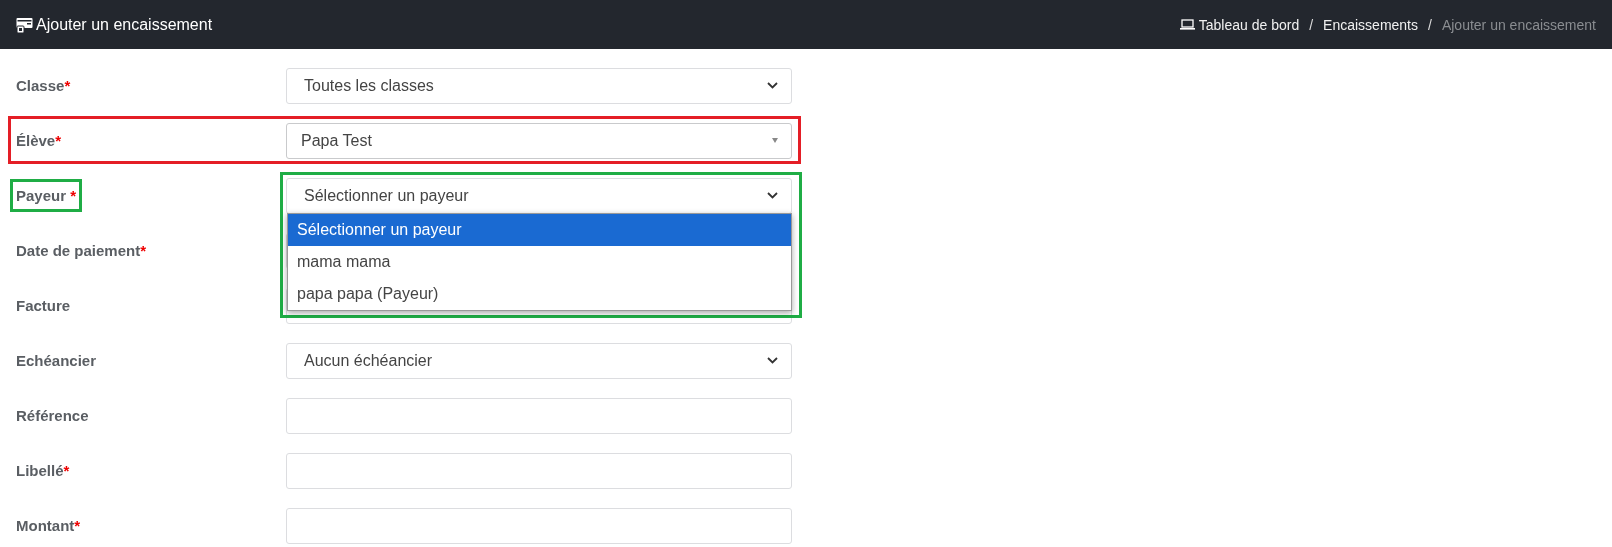 Image resolution: width=1612 pixels, height=547 pixels. What do you see at coordinates (539, 195) in the screenshot?
I see `select-field: Sélectionner un payeur` at bounding box center [539, 195].